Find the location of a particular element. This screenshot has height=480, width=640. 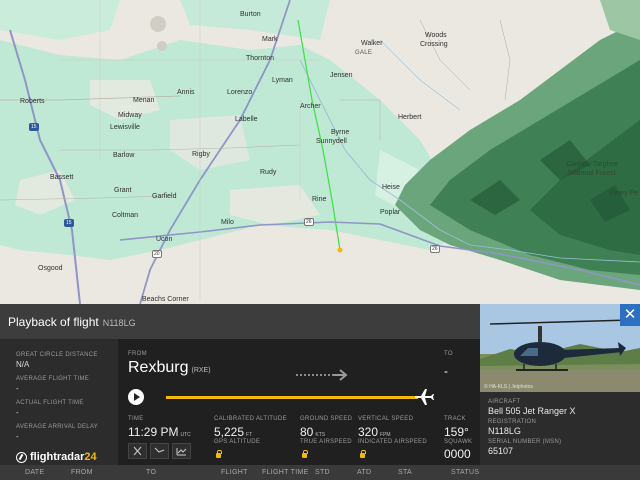

place-archer: Archer is located at coordinates (310, 106).